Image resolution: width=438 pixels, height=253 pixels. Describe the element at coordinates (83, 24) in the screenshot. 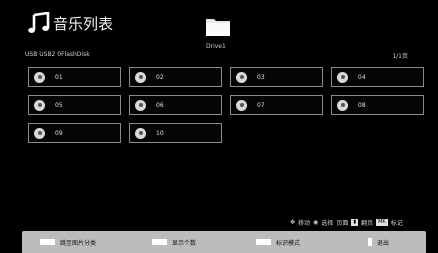

I see `page-title: 音乐列表` at that location.